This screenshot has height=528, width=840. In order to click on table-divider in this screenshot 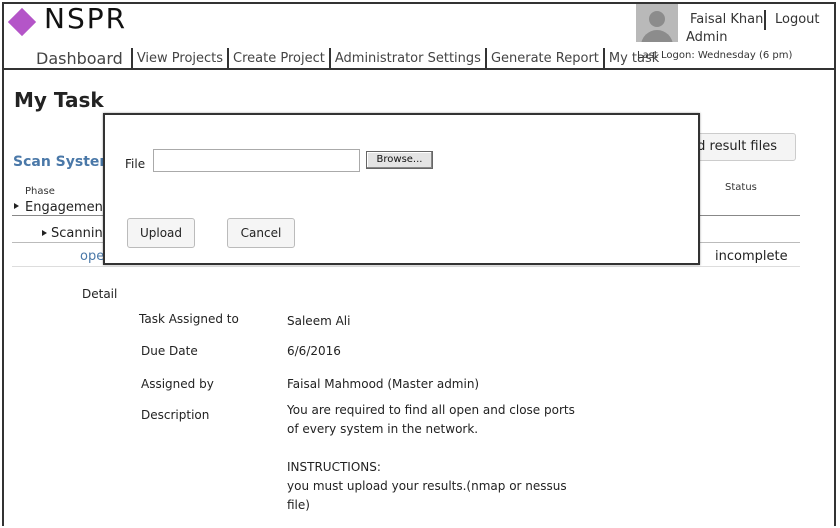, I will do `click(406, 266)`.